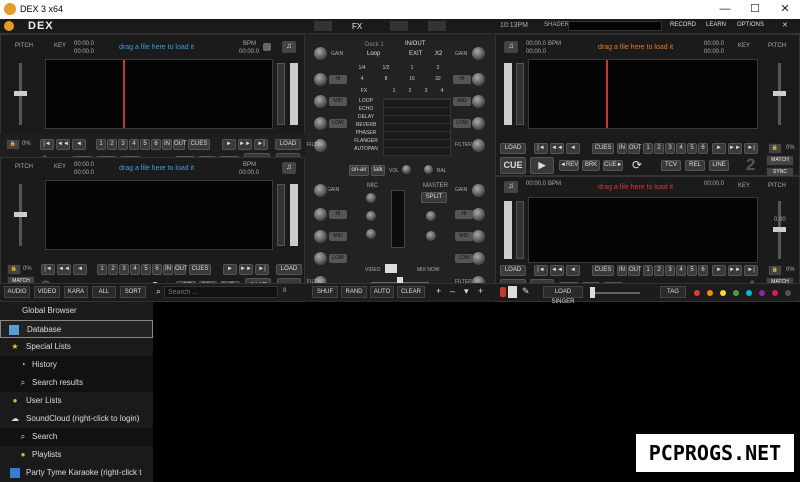 Image resolution: width=800 pixels, height=482 pixels. I want to click on loop-size-16: 16, so click(412, 79).